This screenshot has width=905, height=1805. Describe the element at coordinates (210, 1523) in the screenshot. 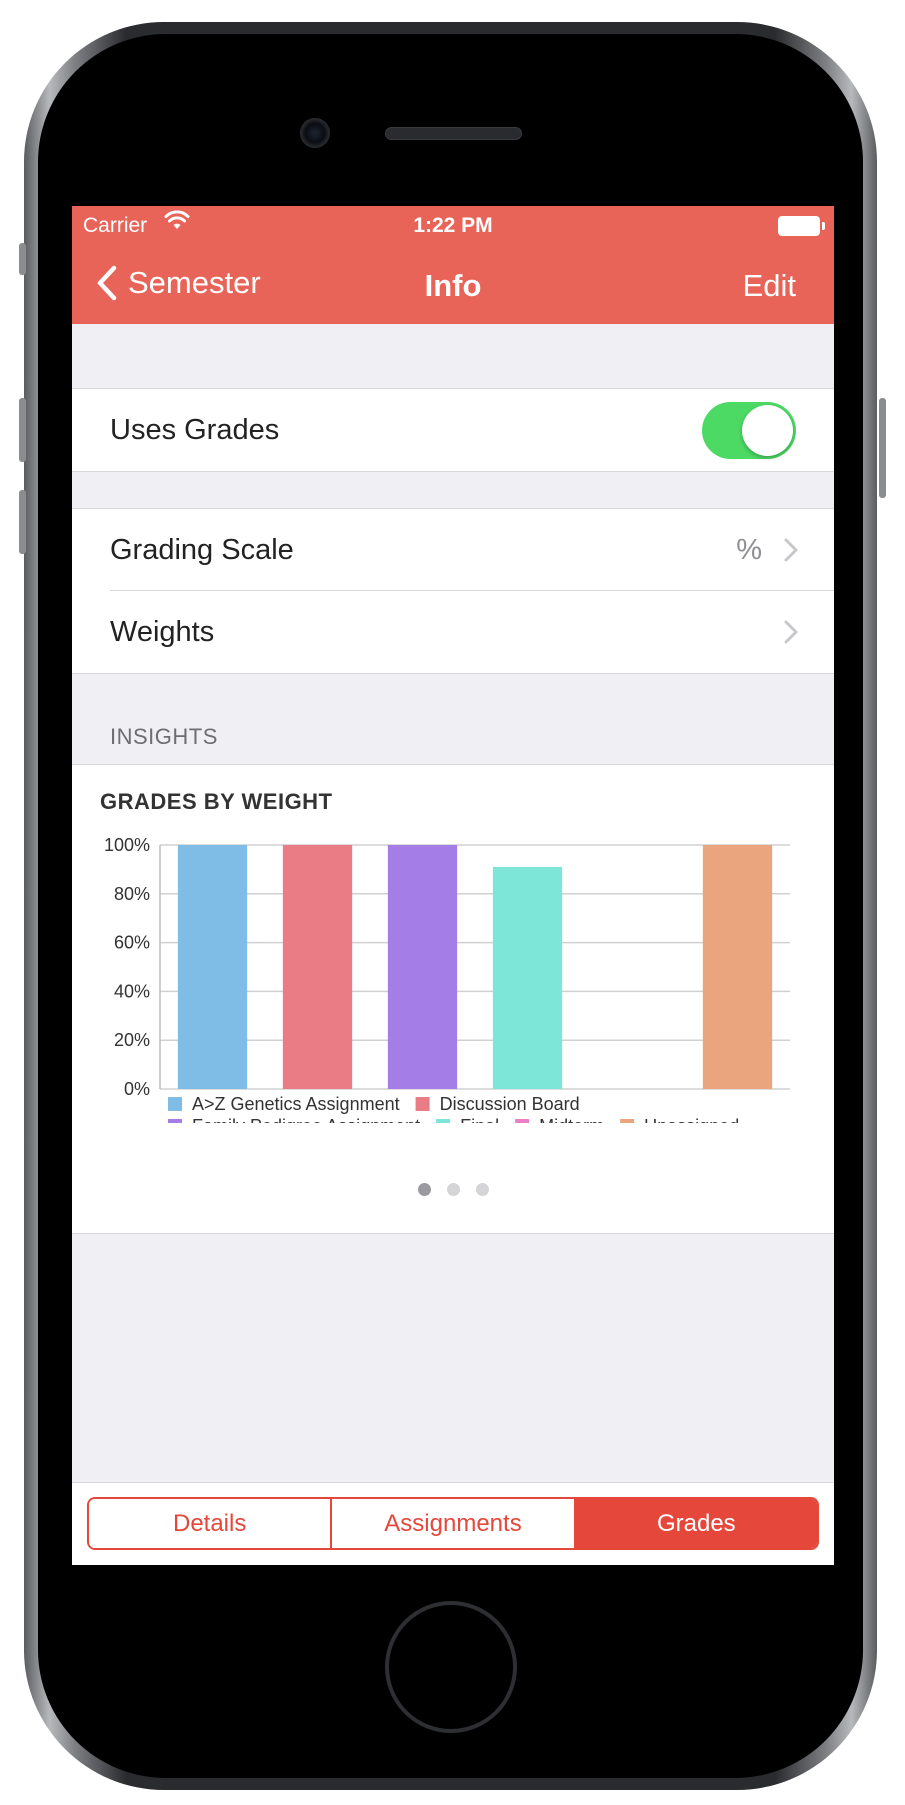

I see `tab-details: Details` at that location.